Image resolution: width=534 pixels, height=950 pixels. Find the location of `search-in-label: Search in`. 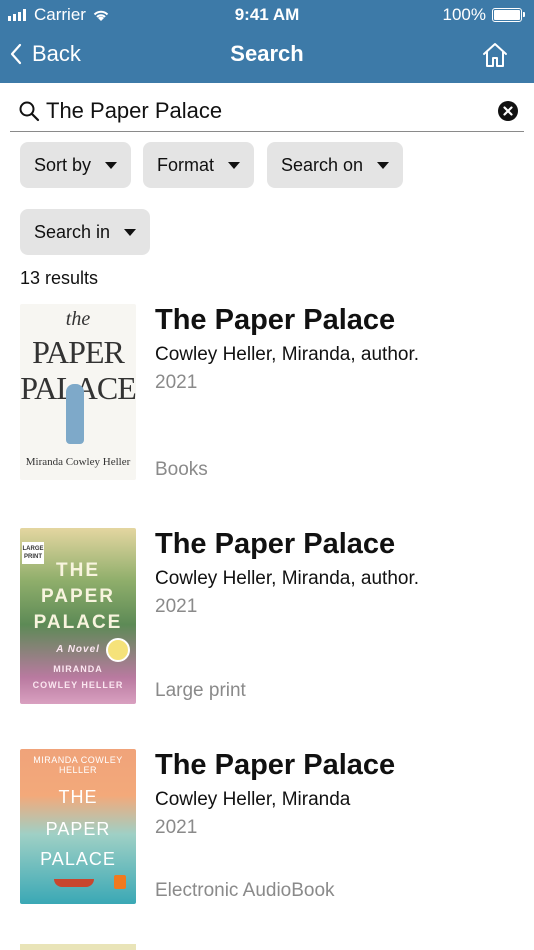

search-in-label: Search in is located at coordinates (72, 231).